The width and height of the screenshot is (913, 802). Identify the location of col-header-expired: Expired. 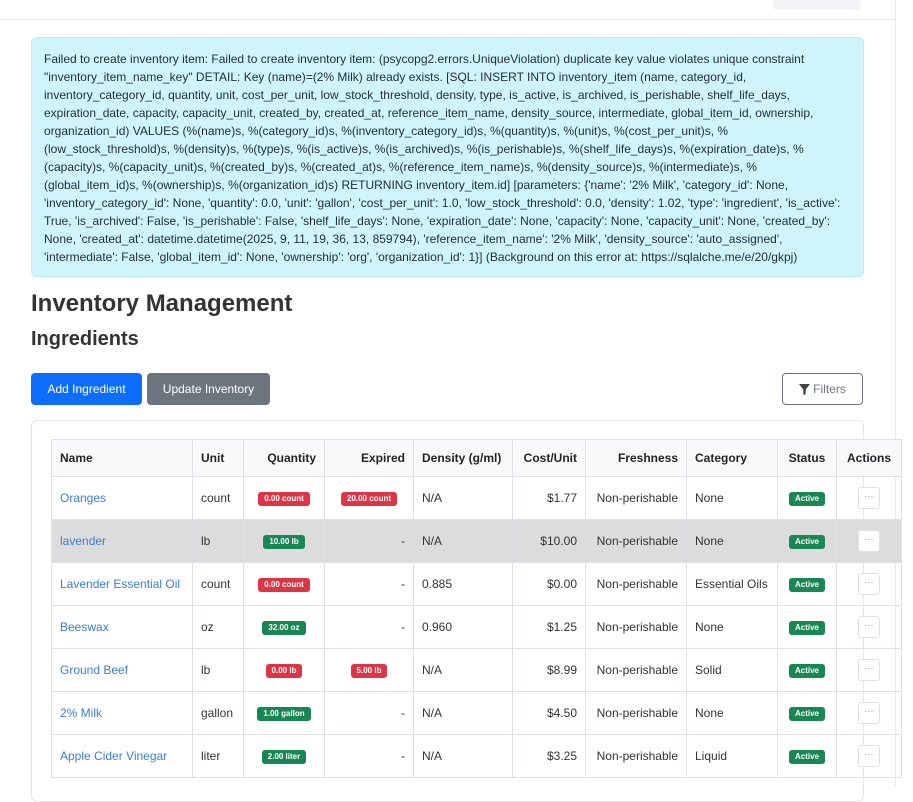
(369, 458).